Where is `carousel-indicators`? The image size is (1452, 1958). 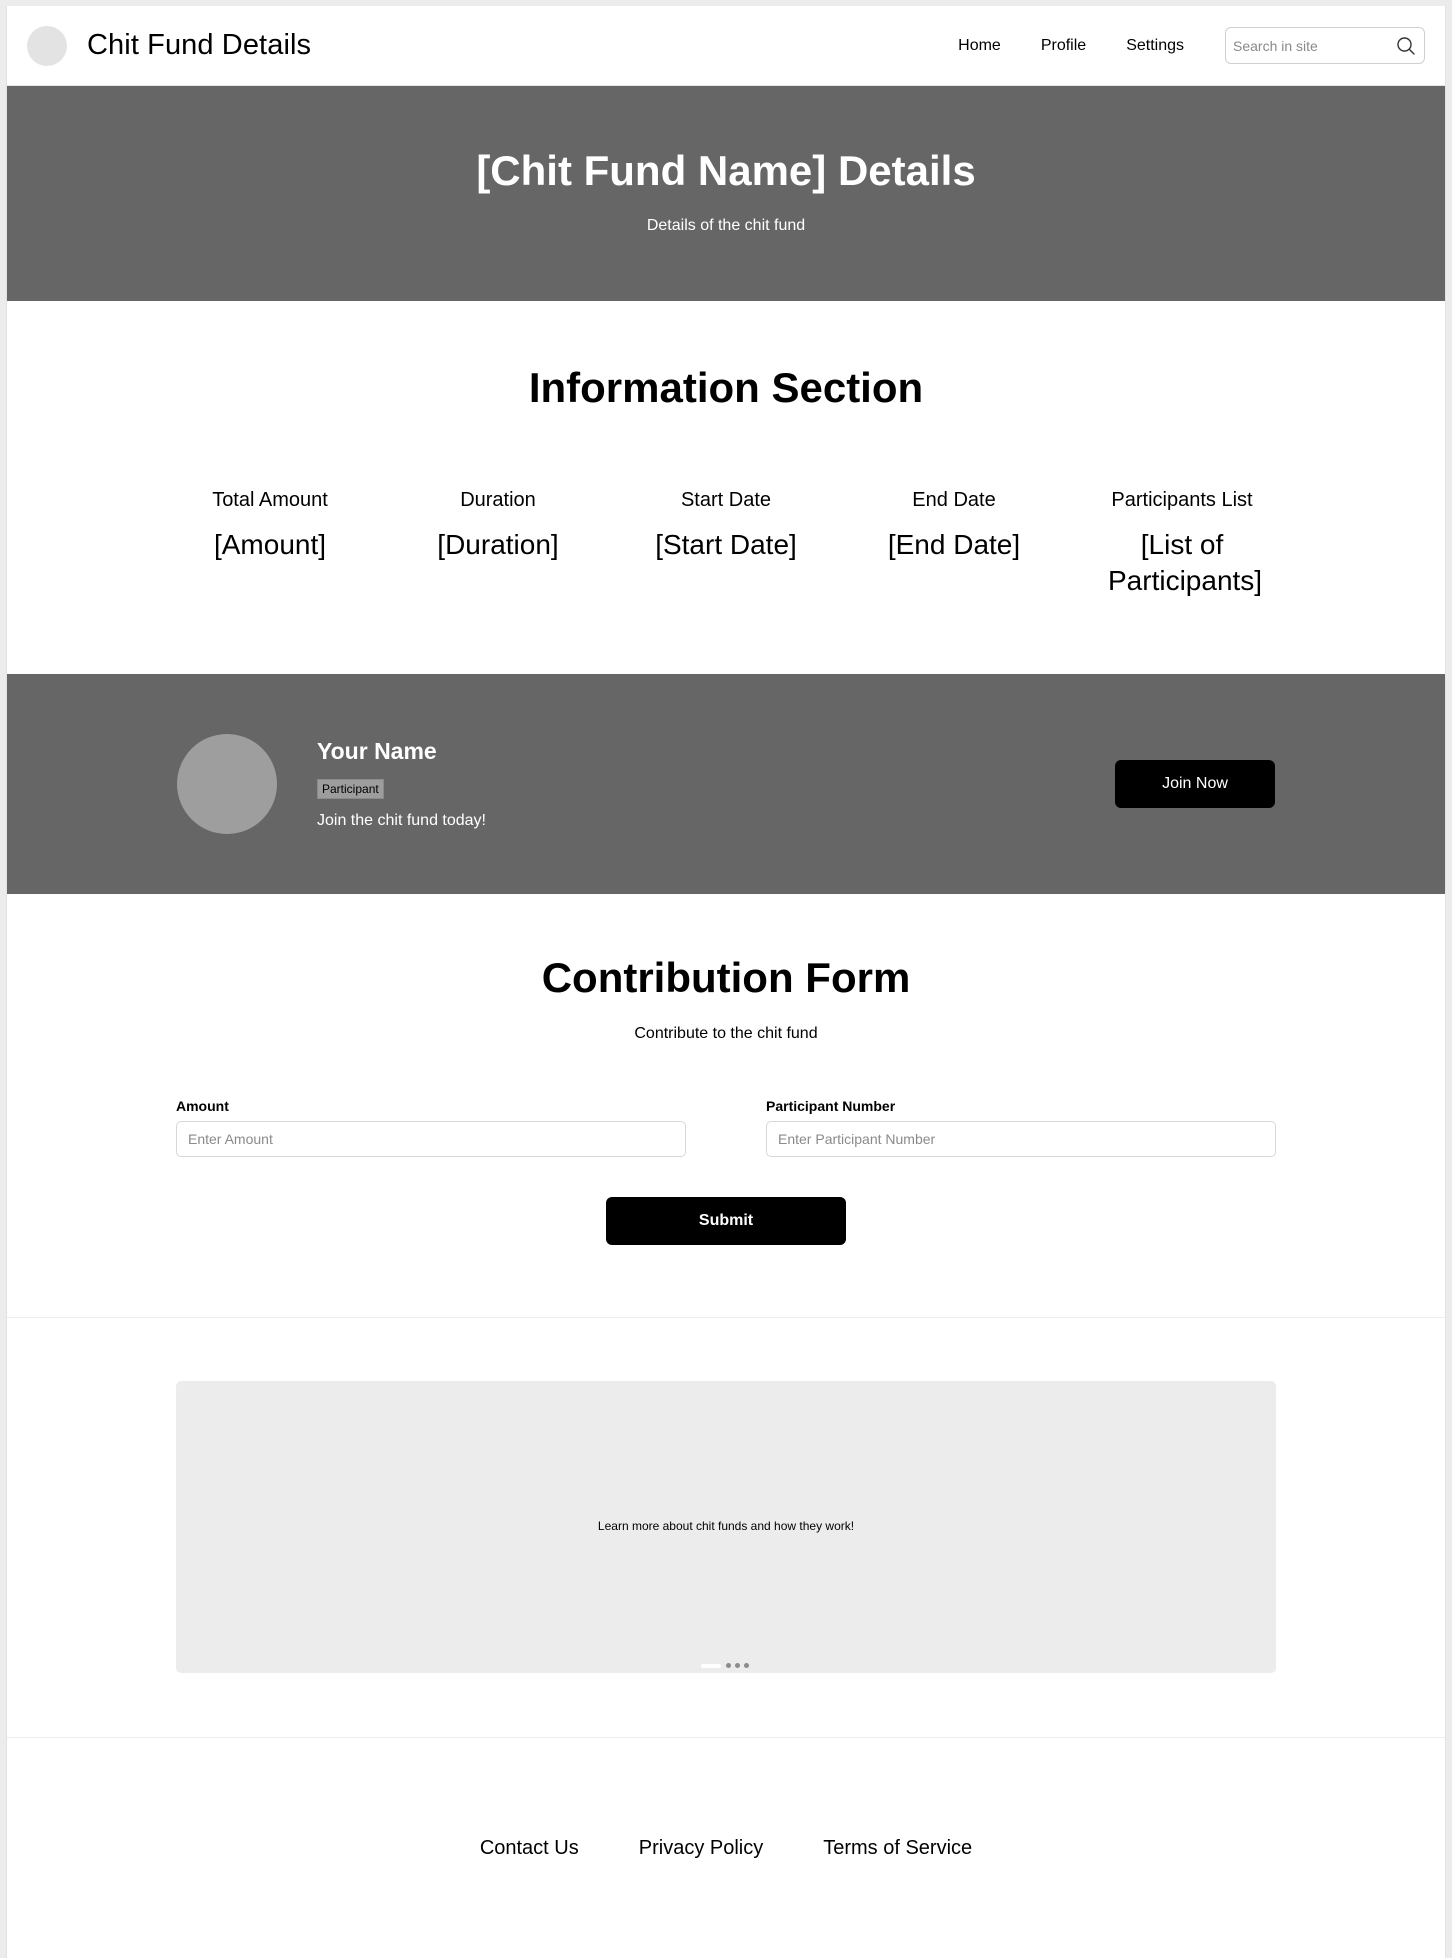
carousel-indicators is located at coordinates (726, 1665).